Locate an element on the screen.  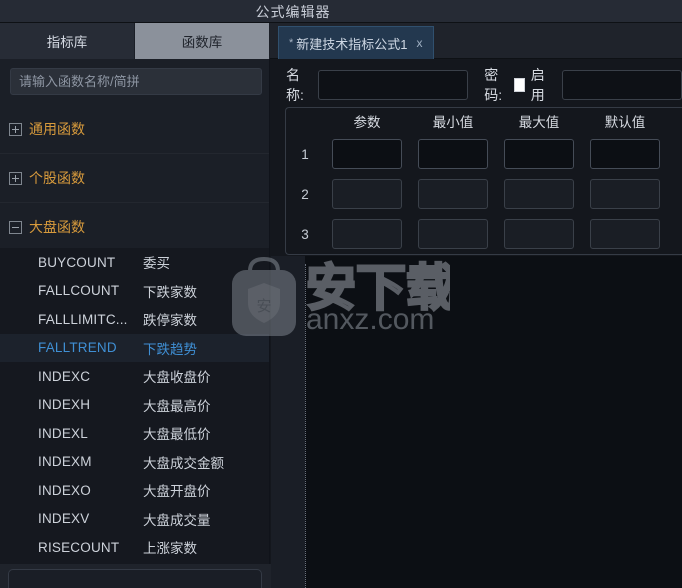
modified-marker-icon: * is located at coordinates (291, 43).